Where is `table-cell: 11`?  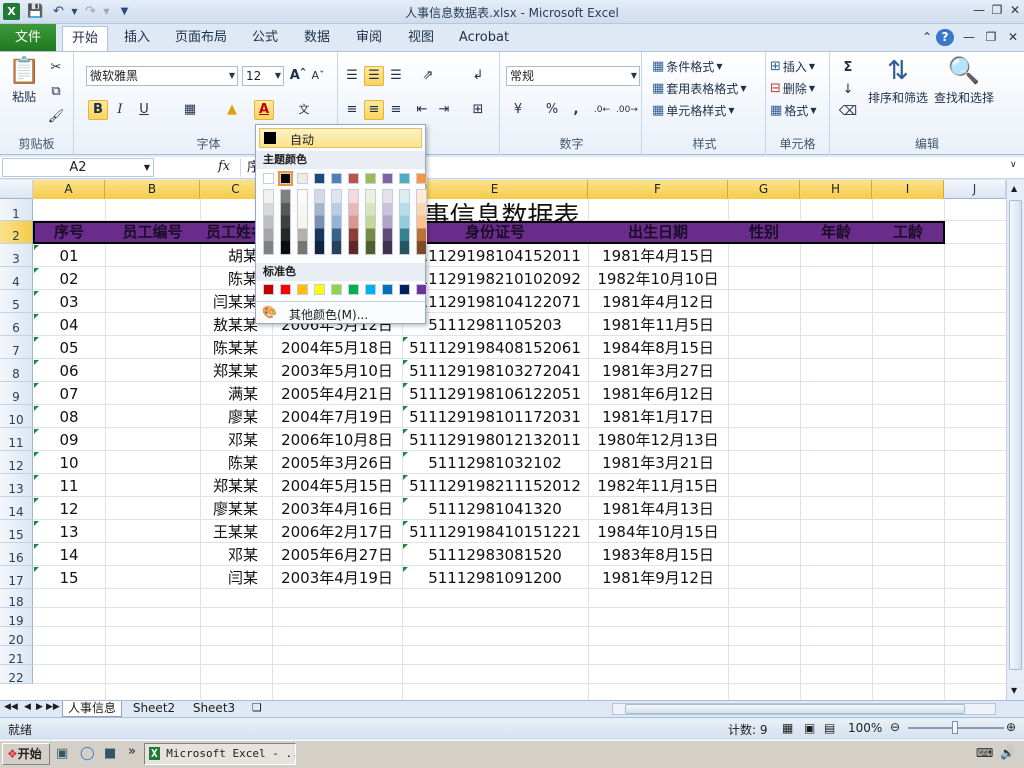
table-cell: 11 is located at coordinates (69, 485).